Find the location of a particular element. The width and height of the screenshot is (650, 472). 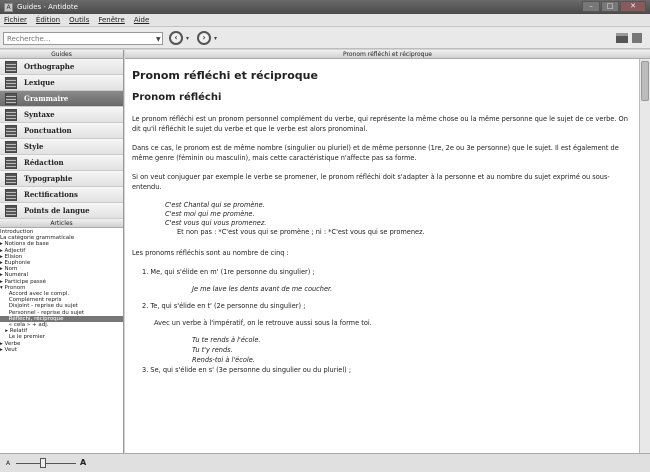

slider-track is located at coordinates (46, 463).